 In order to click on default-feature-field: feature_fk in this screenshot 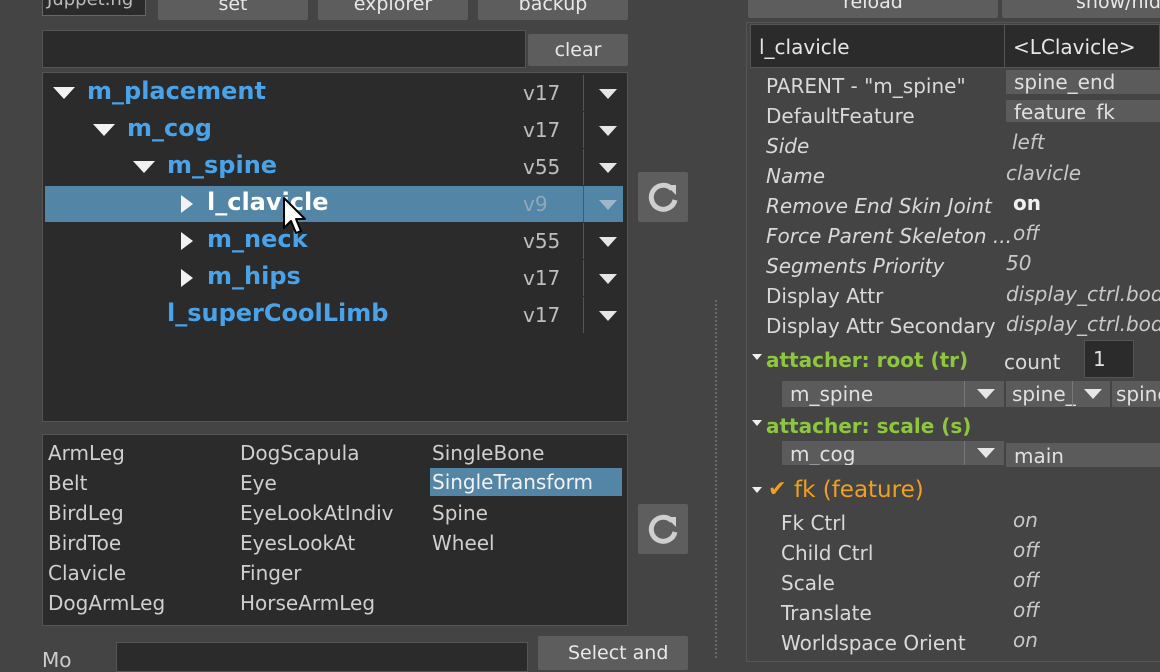, I will do `click(1083, 111)`.